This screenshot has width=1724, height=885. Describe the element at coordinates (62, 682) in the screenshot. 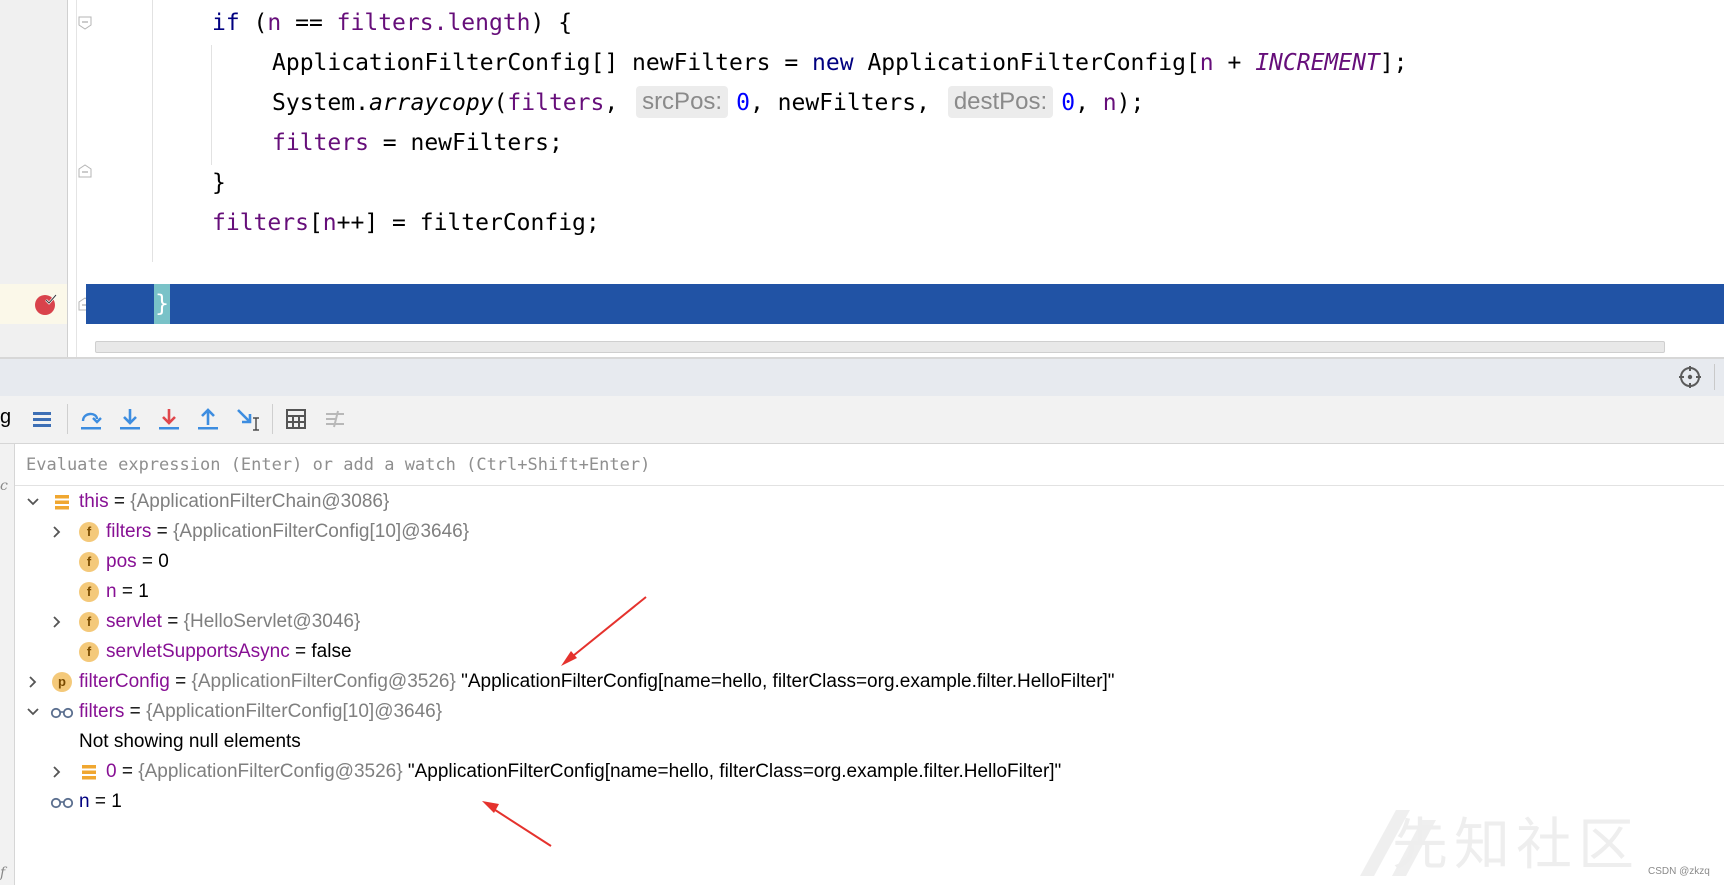

I see `parameter-icon: p` at that location.